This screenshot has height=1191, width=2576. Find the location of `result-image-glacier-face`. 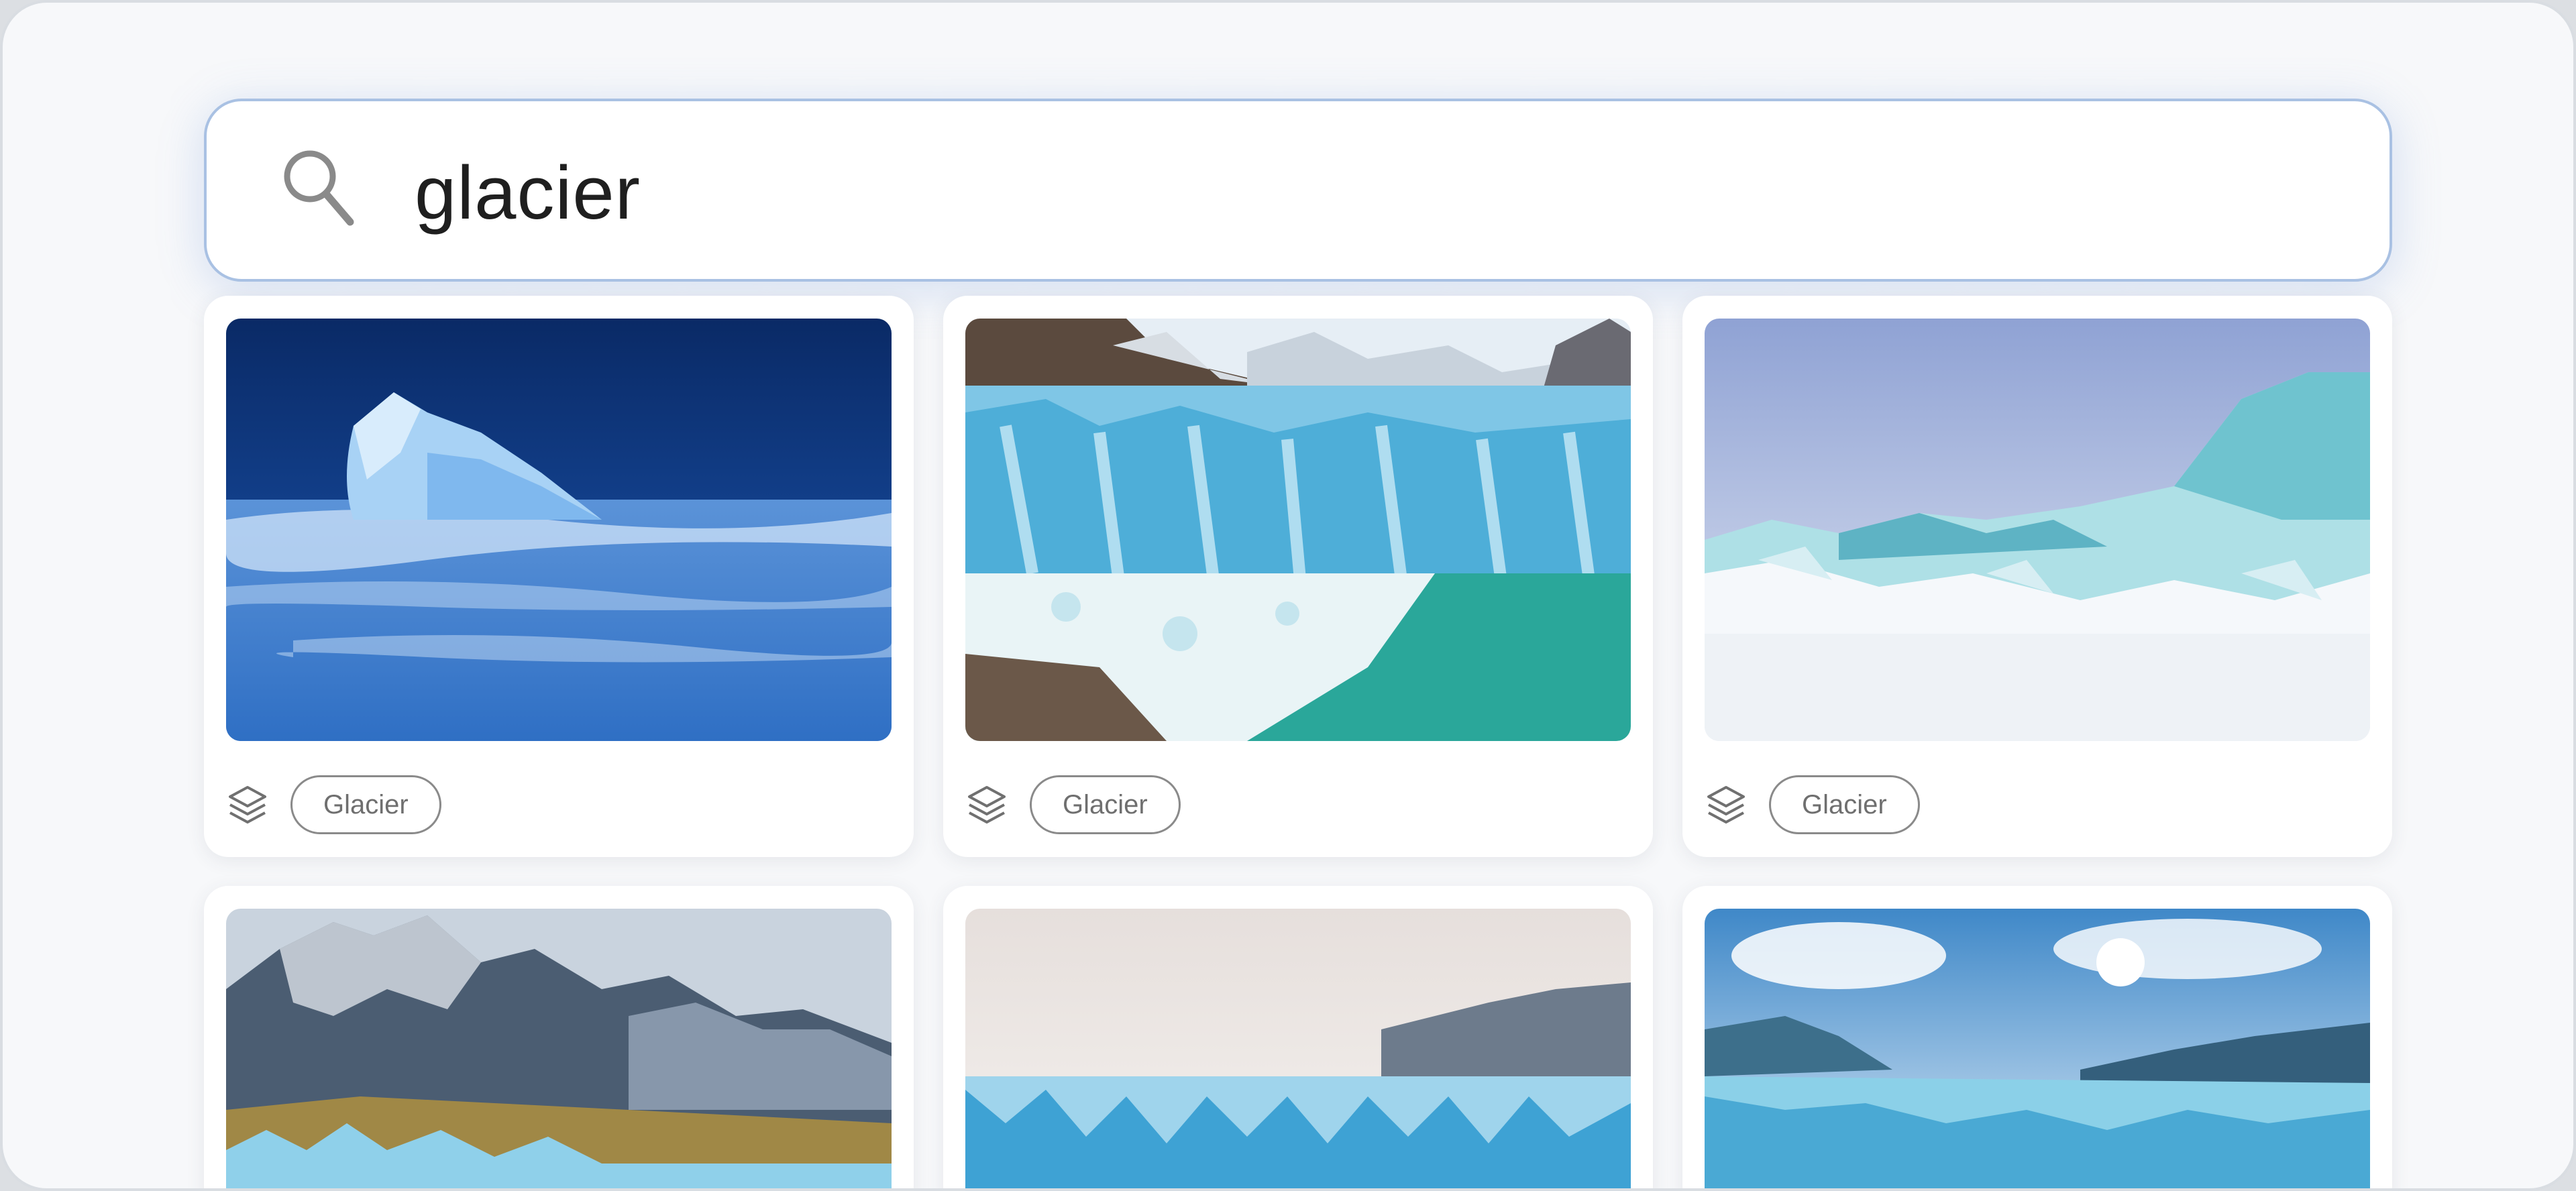

result-image-glacier-face is located at coordinates (1298, 530).